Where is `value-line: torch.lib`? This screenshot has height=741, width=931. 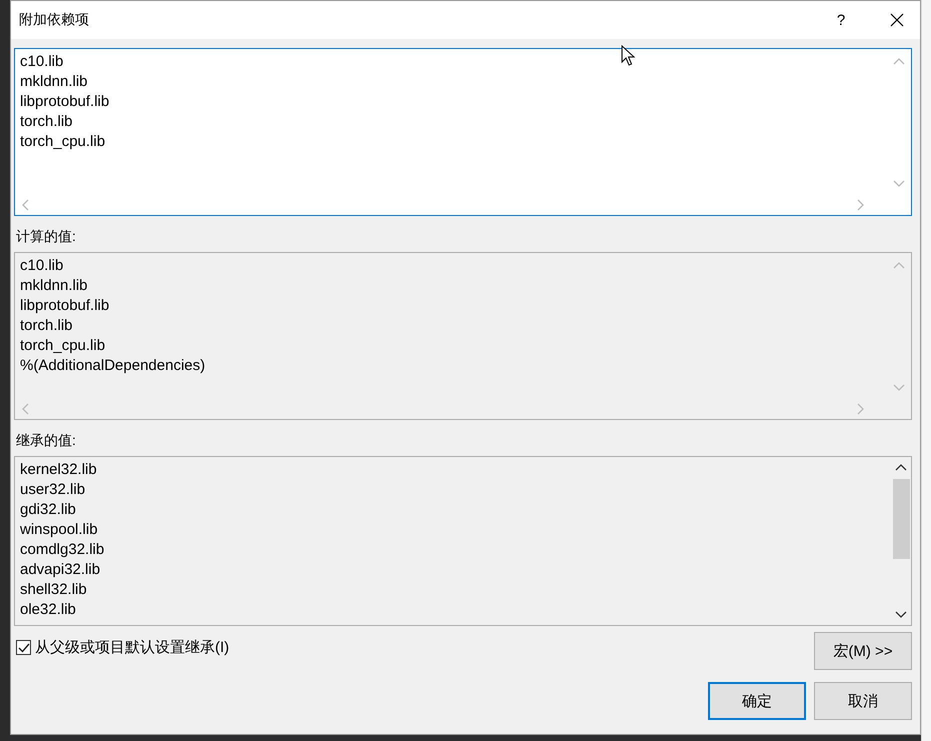
value-line: torch.lib is located at coordinates (46, 326).